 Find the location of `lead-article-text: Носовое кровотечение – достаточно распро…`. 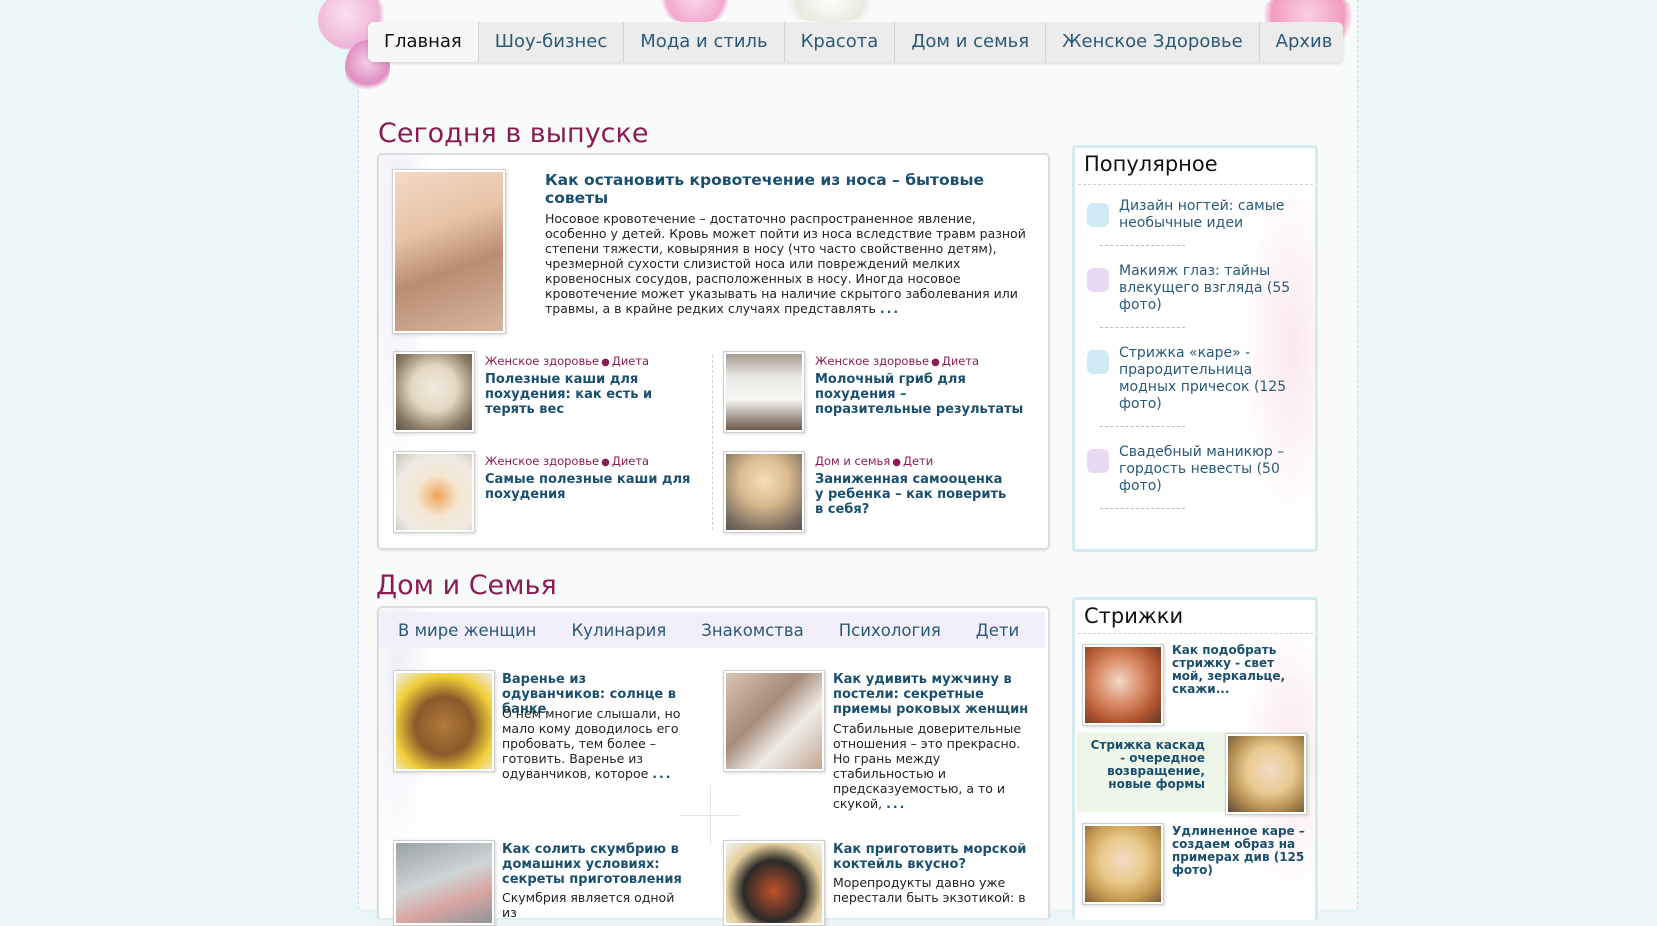

lead-article-text: Носовое кровотечение – достаточно распро… is located at coordinates (785, 263).